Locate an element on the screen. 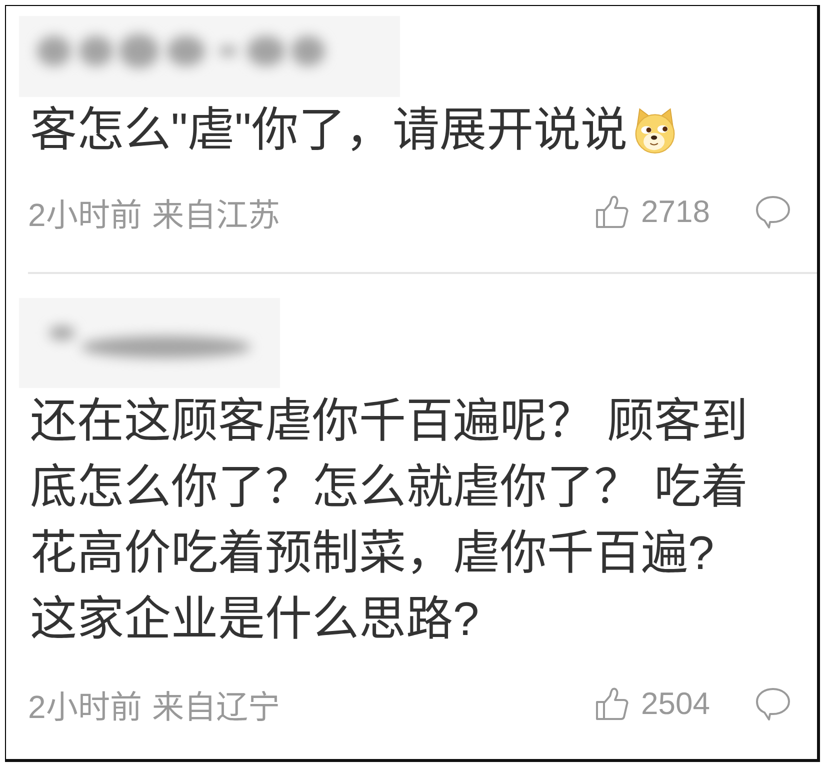  comment-location: 来自江苏 is located at coordinates (216, 215).